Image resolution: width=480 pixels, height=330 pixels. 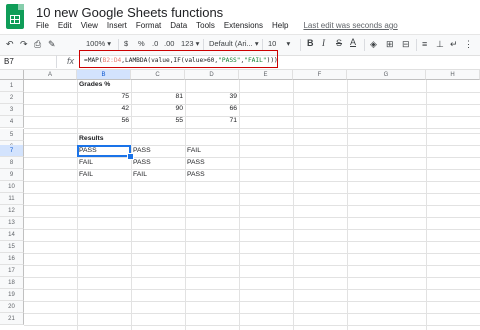 I want to click on result-cell-b9: FAIL, so click(x=86, y=175).